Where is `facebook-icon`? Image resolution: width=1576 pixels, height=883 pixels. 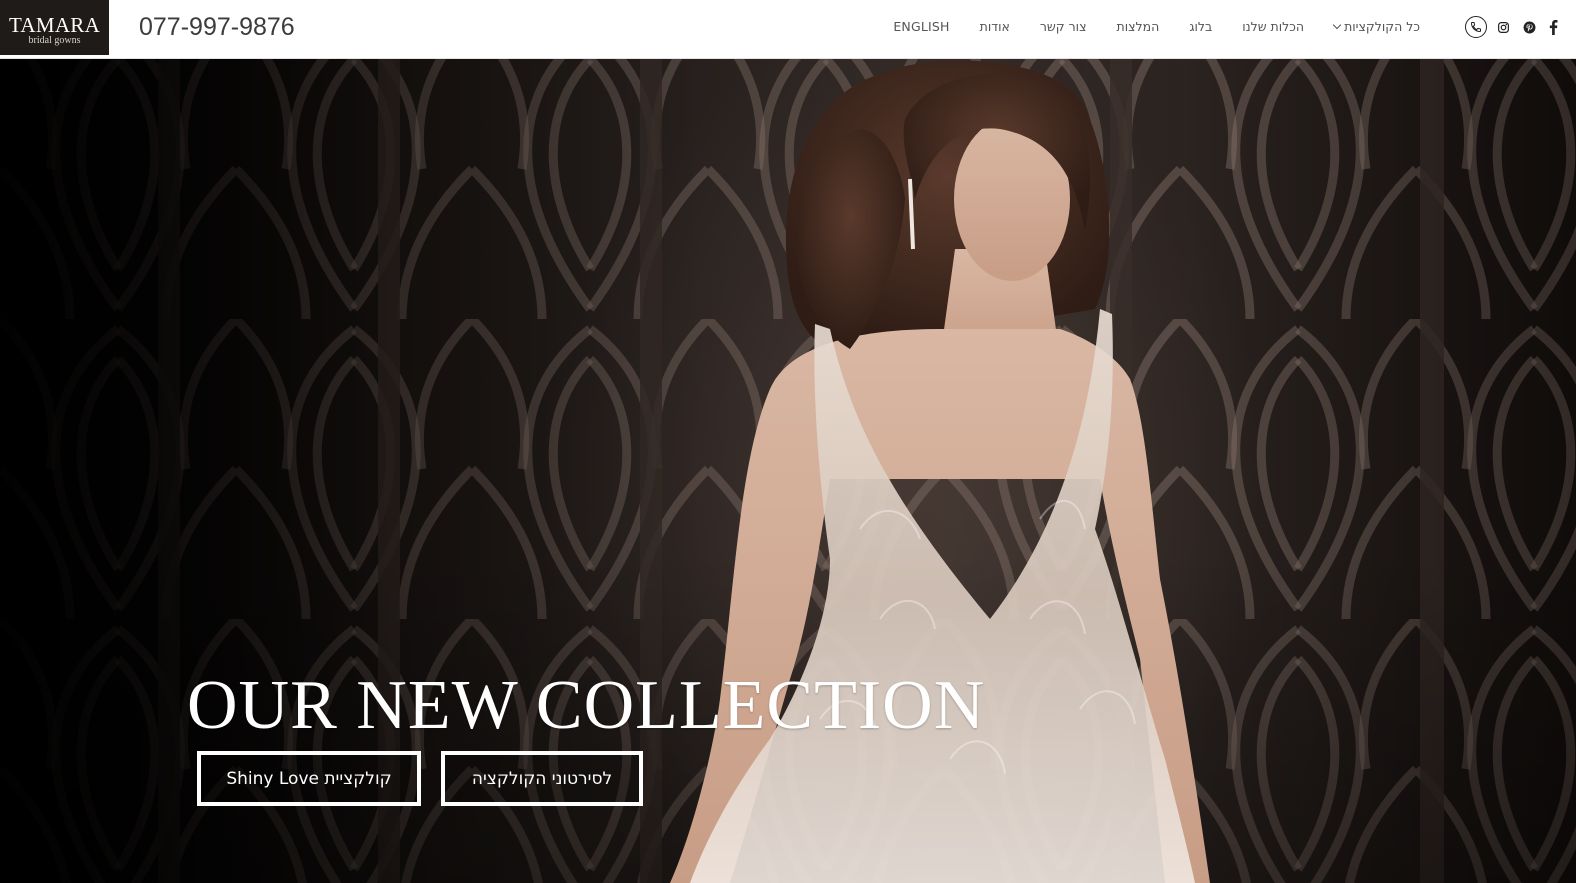 facebook-icon is located at coordinates (1553, 27).